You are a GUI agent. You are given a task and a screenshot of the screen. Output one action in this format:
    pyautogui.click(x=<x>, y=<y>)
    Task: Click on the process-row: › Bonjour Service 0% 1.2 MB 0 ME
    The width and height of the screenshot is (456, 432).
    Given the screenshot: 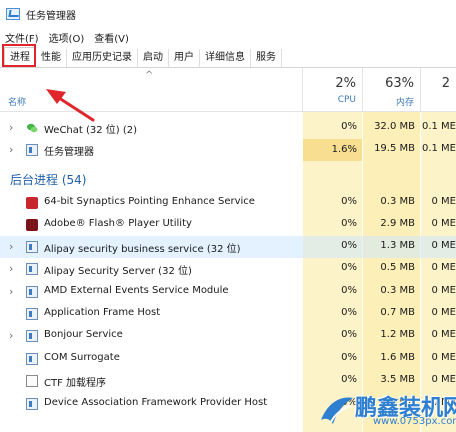 What is the action you would take?
    pyautogui.click(x=228, y=336)
    